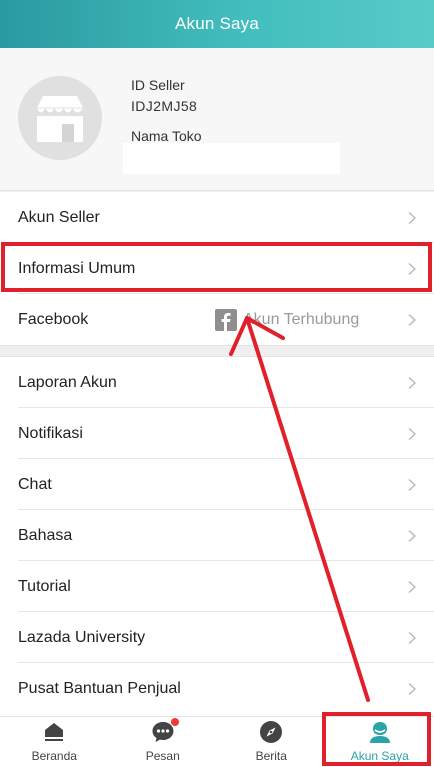 The width and height of the screenshot is (434, 767). Describe the element at coordinates (174, 722) in the screenshot. I see `notification-badge` at that location.